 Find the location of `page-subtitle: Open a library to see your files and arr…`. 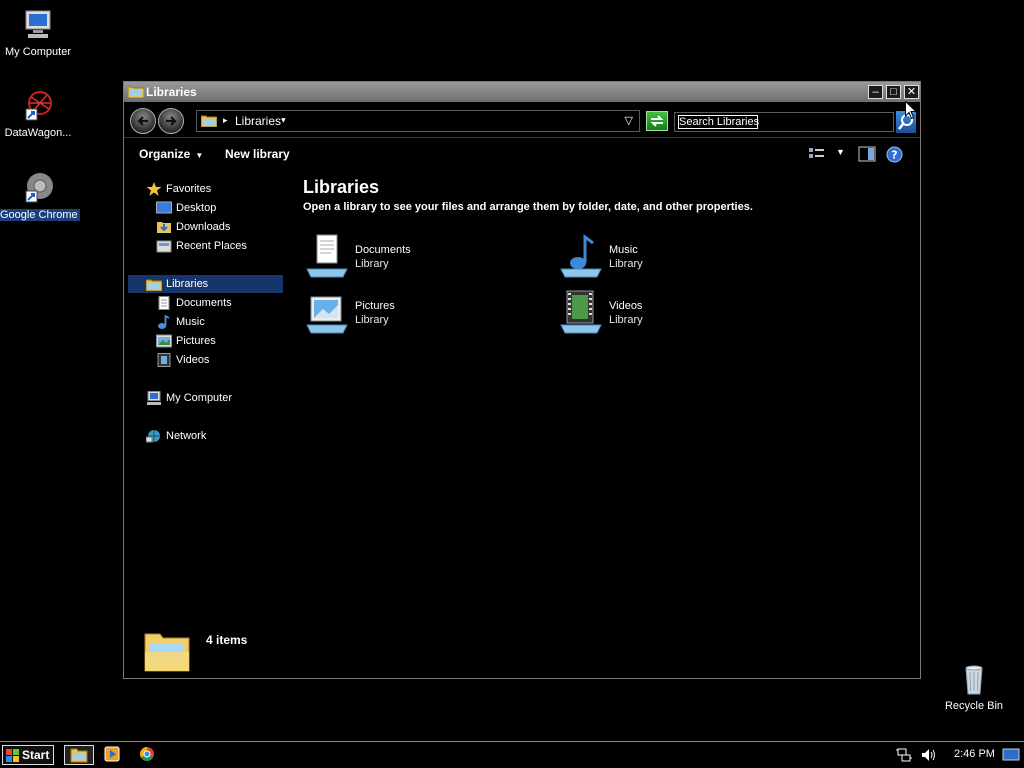

page-subtitle: Open a library to see your files and arr… is located at coordinates (528, 207).